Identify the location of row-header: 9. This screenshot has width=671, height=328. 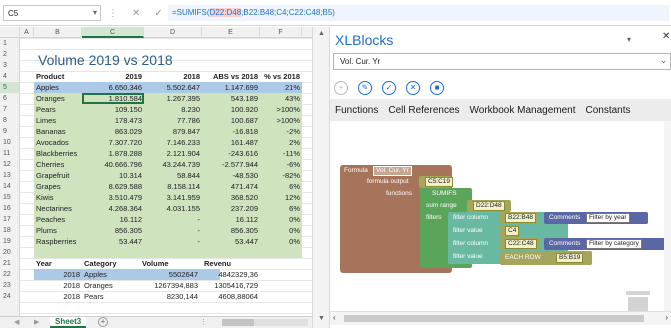
(9, 131).